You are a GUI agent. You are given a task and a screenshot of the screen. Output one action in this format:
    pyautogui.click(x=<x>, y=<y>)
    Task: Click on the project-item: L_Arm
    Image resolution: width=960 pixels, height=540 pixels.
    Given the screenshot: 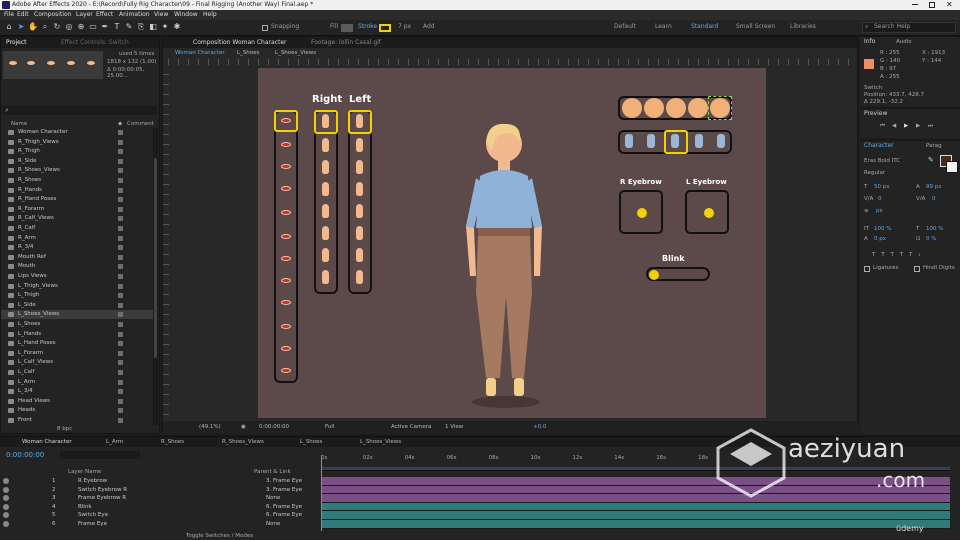 What is the action you would take?
    pyautogui.click(x=77, y=382)
    